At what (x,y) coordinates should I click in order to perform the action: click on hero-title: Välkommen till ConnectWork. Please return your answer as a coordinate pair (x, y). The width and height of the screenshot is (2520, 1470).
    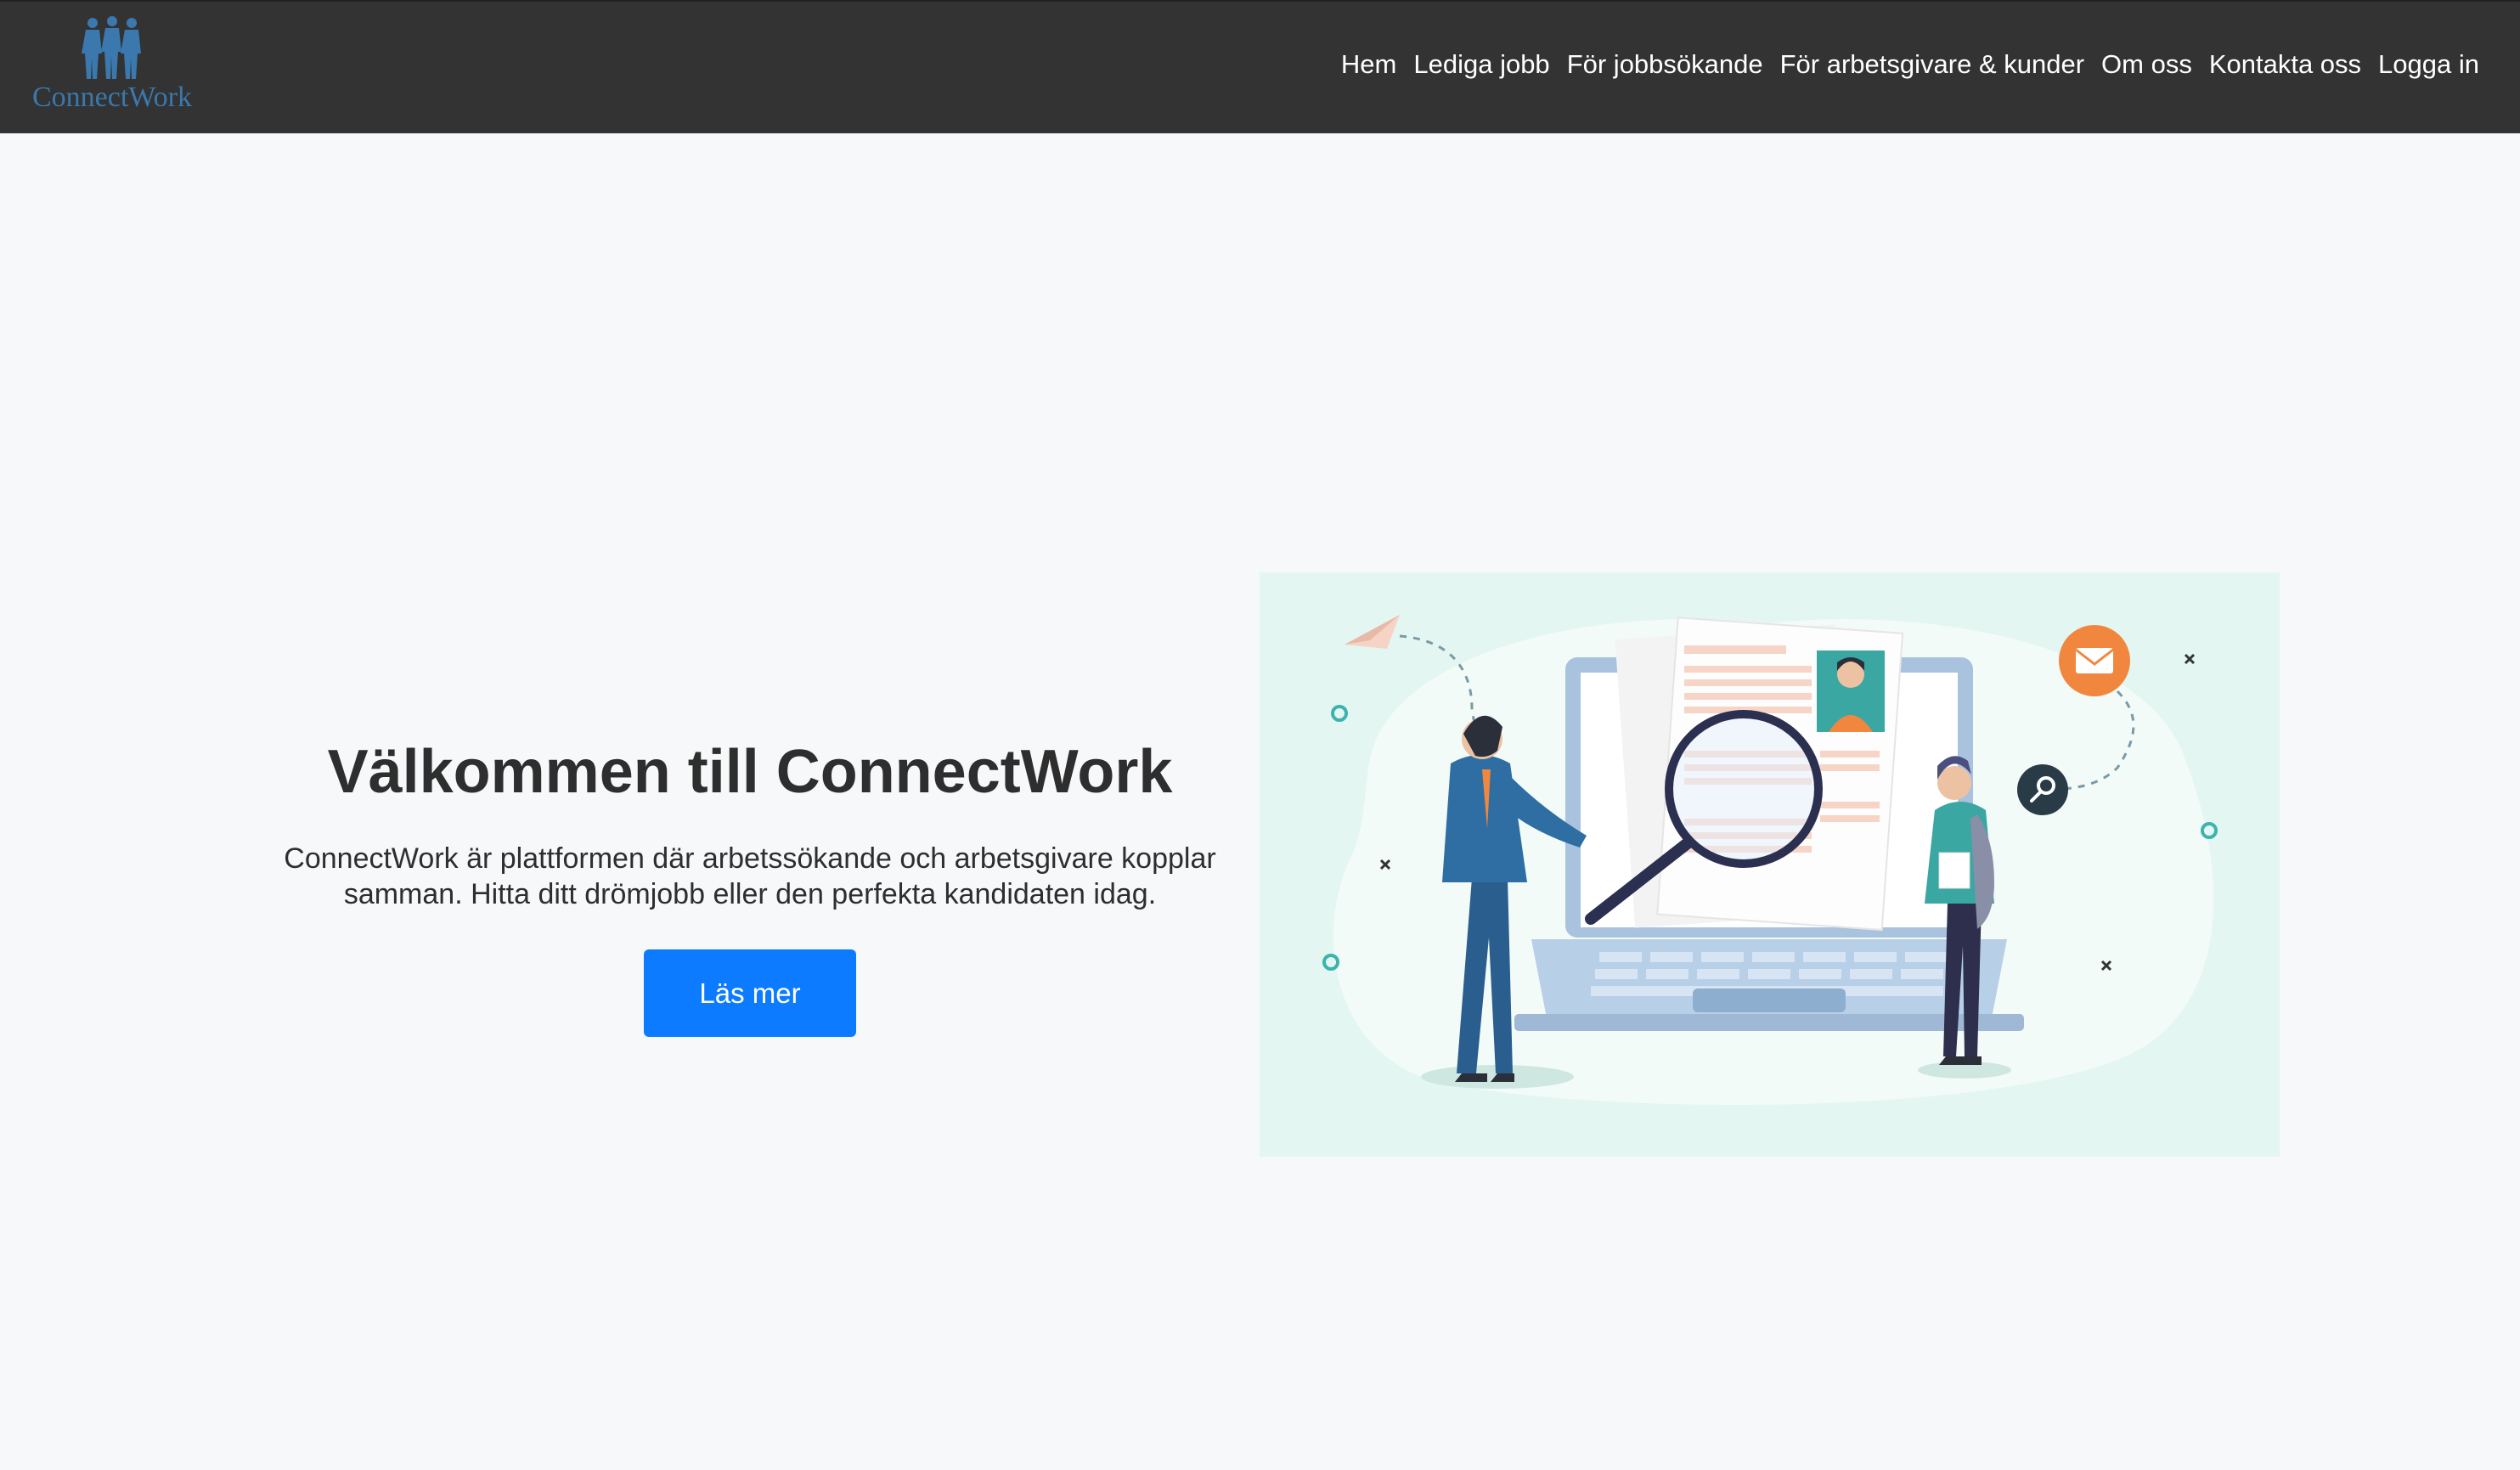
    Looking at the image, I should click on (750, 772).